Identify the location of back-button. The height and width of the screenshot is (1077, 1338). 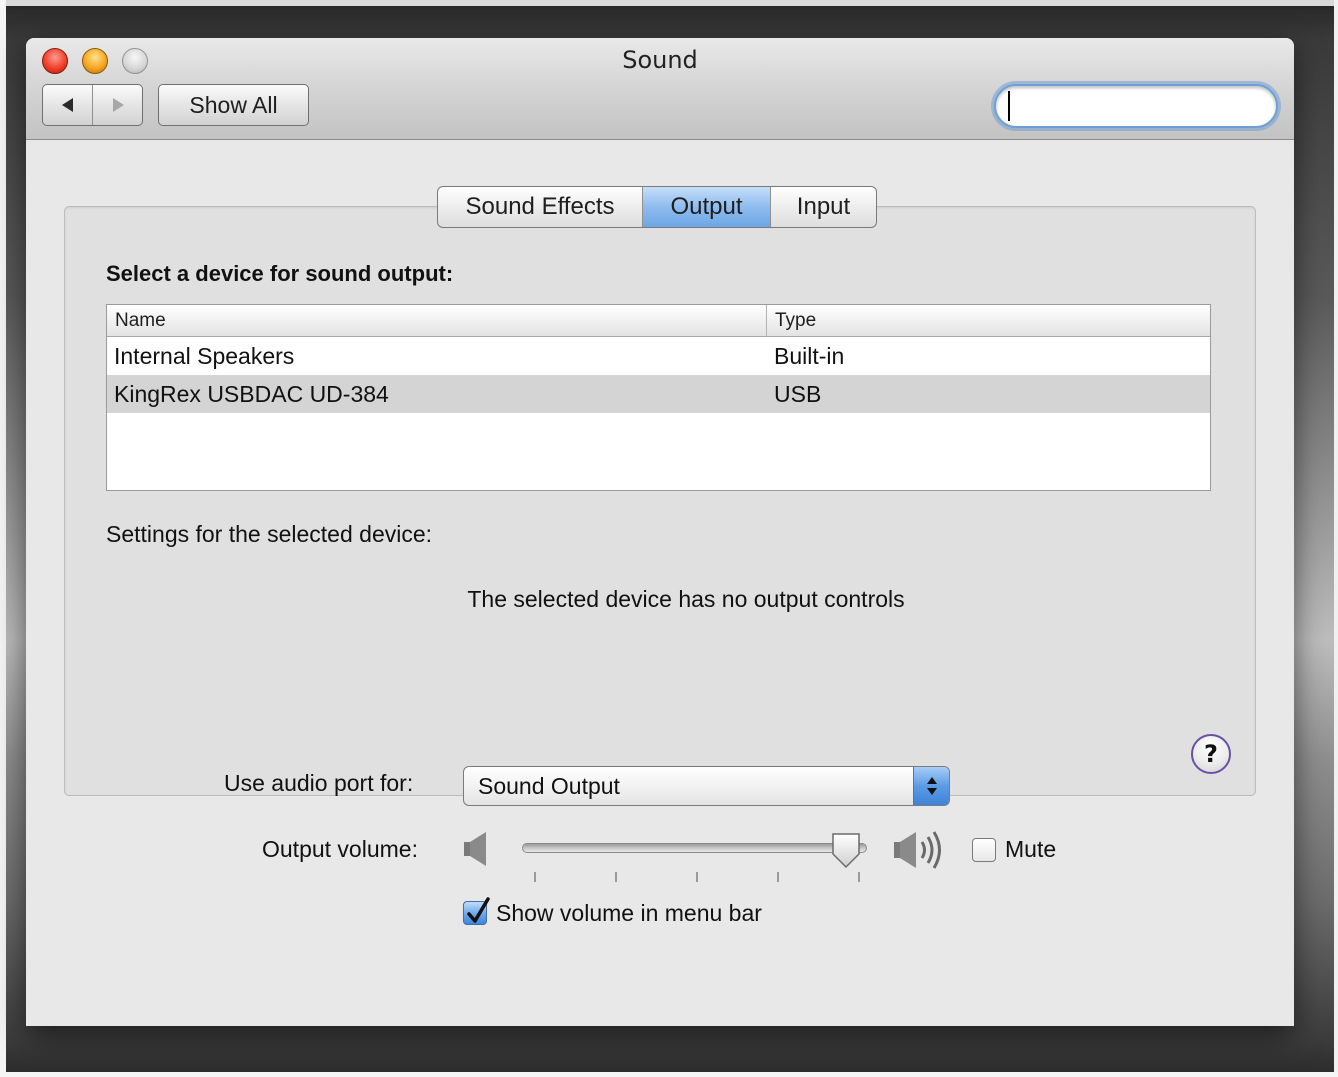
(67, 105).